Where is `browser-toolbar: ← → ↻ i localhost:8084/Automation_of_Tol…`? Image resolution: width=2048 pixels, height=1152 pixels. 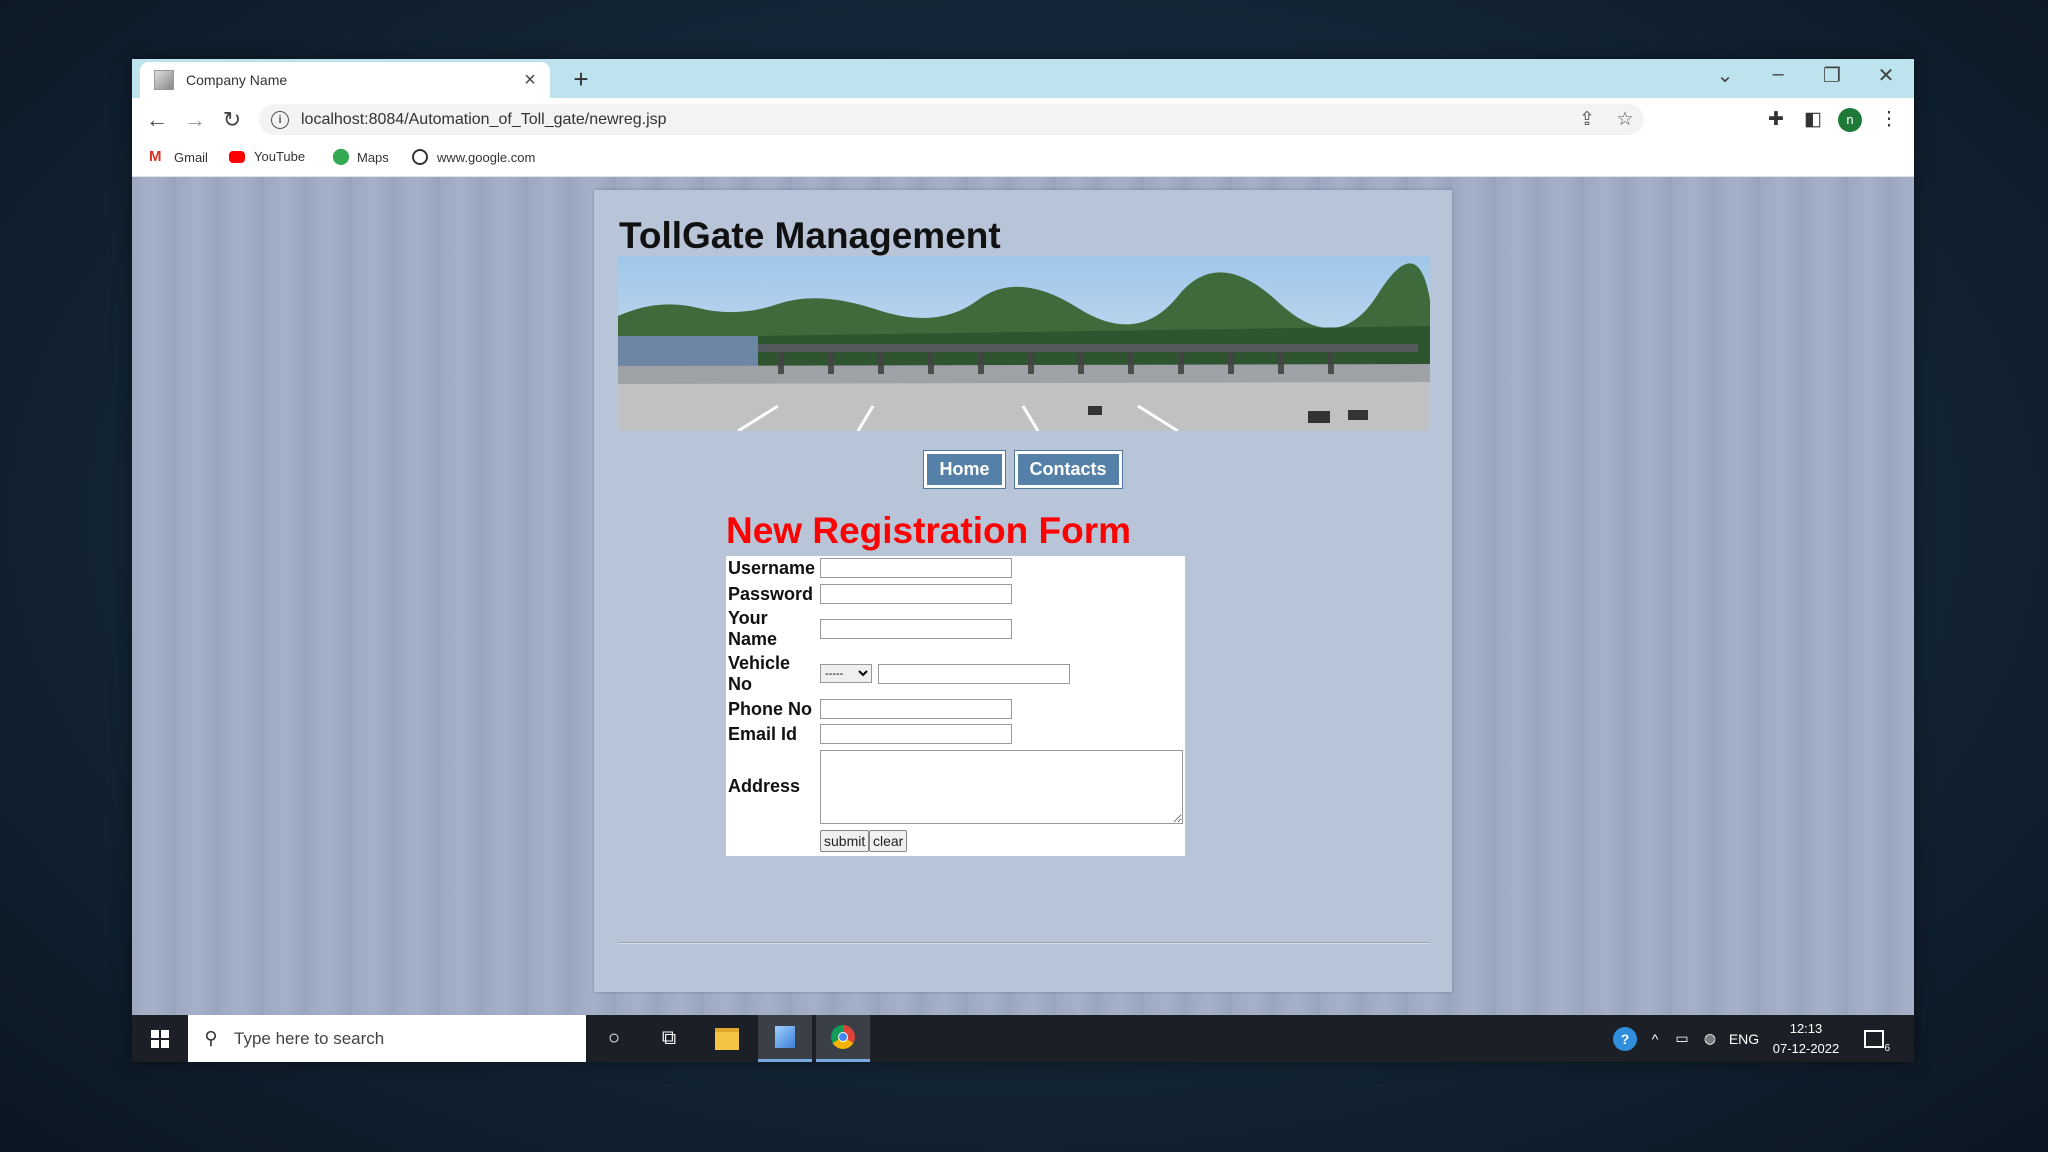 browser-toolbar: ← → ↻ i localhost:8084/Automation_of_Tol… is located at coordinates (1023, 119).